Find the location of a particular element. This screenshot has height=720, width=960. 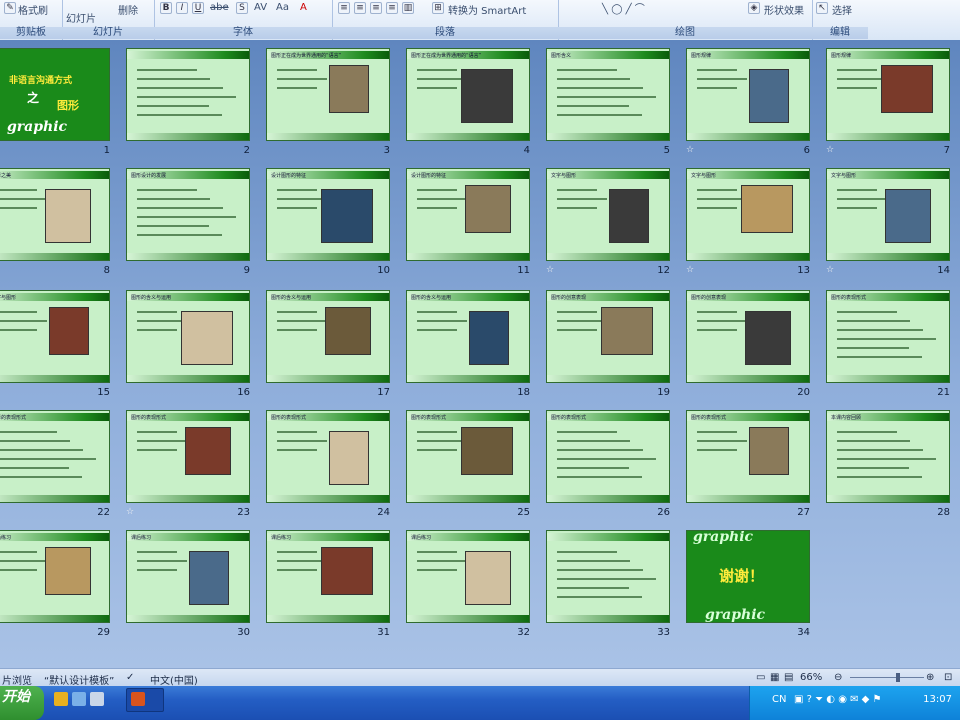

zoom-slider is located at coordinates (887, 677).